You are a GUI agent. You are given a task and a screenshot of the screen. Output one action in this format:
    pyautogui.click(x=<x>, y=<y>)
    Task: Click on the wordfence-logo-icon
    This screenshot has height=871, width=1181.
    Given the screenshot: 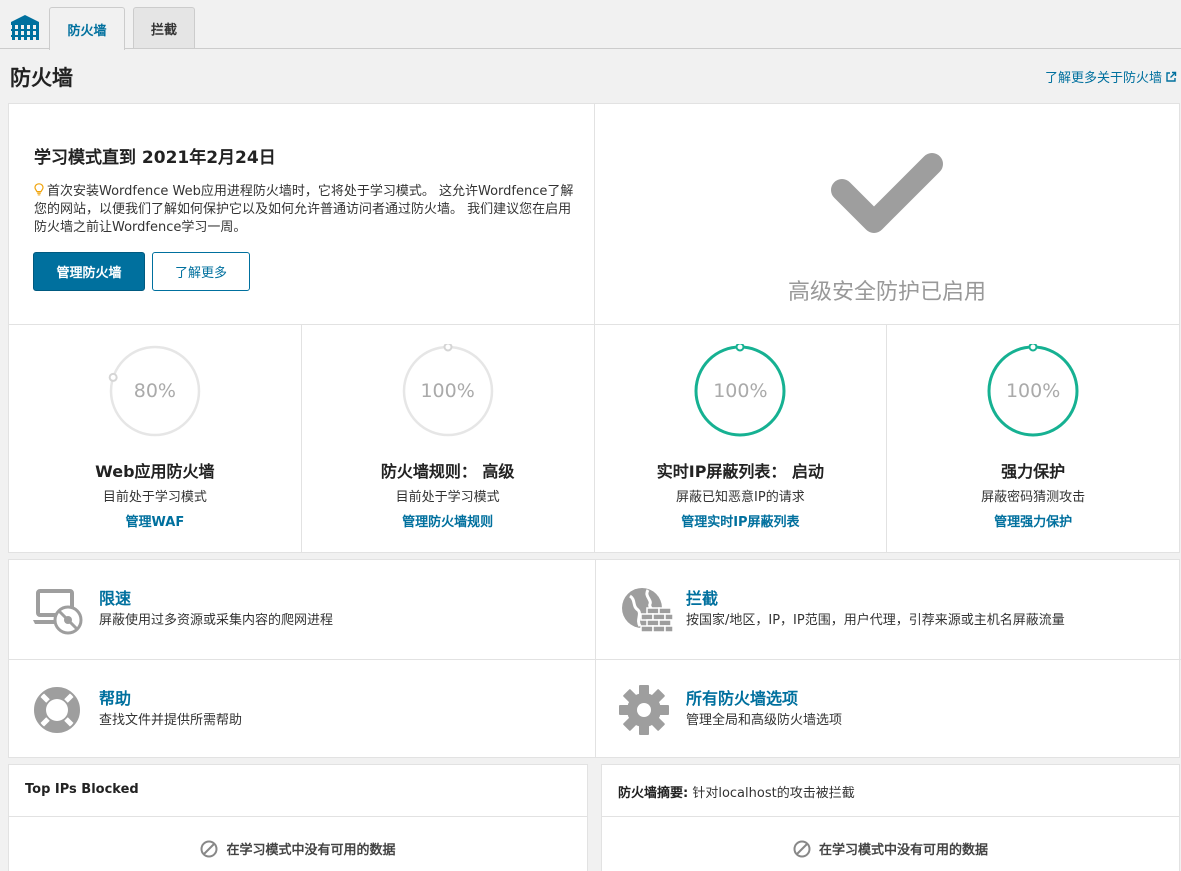 What is the action you would take?
    pyautogui.click(x=25, y=27)
    